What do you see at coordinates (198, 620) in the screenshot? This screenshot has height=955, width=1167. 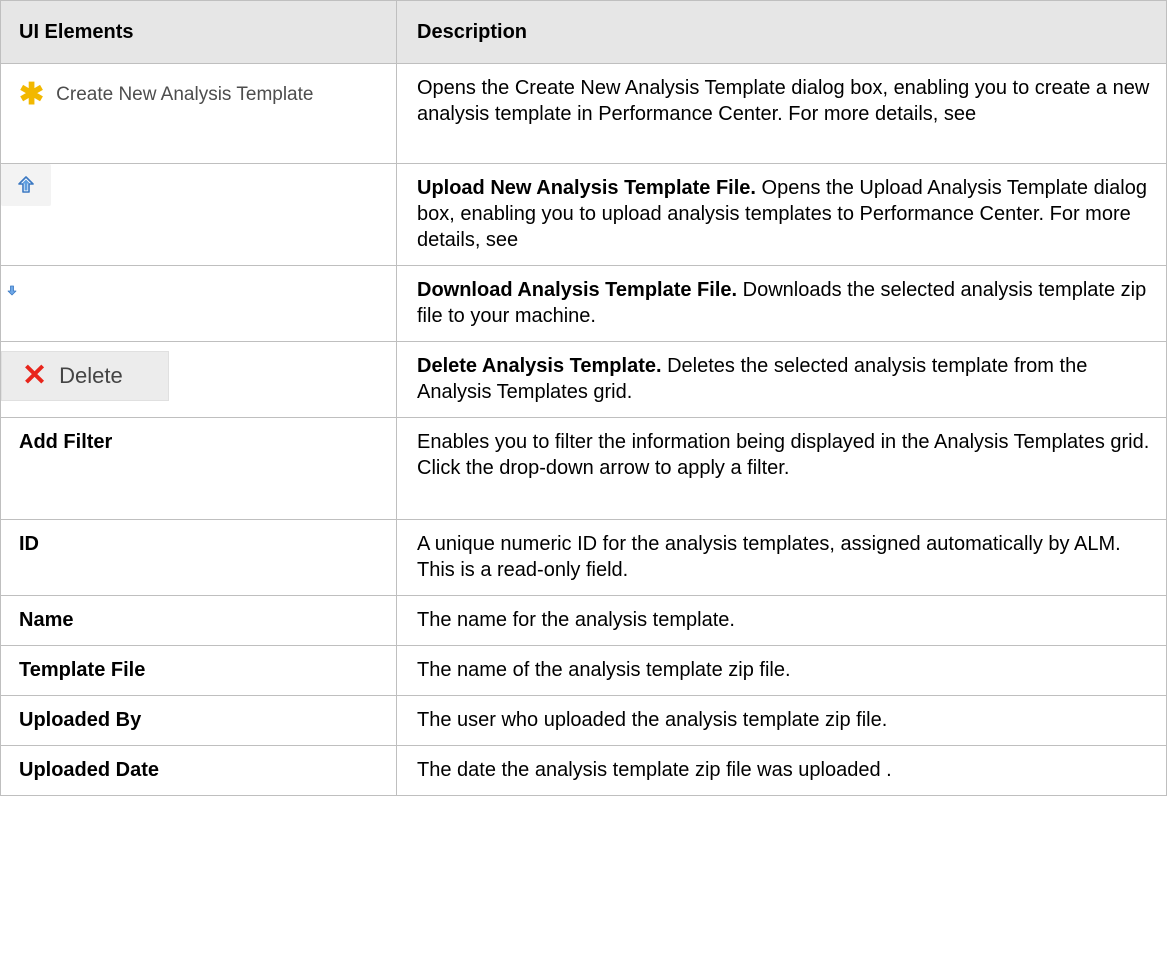 I see `element-name: Name` at bounding box center [198, 620].